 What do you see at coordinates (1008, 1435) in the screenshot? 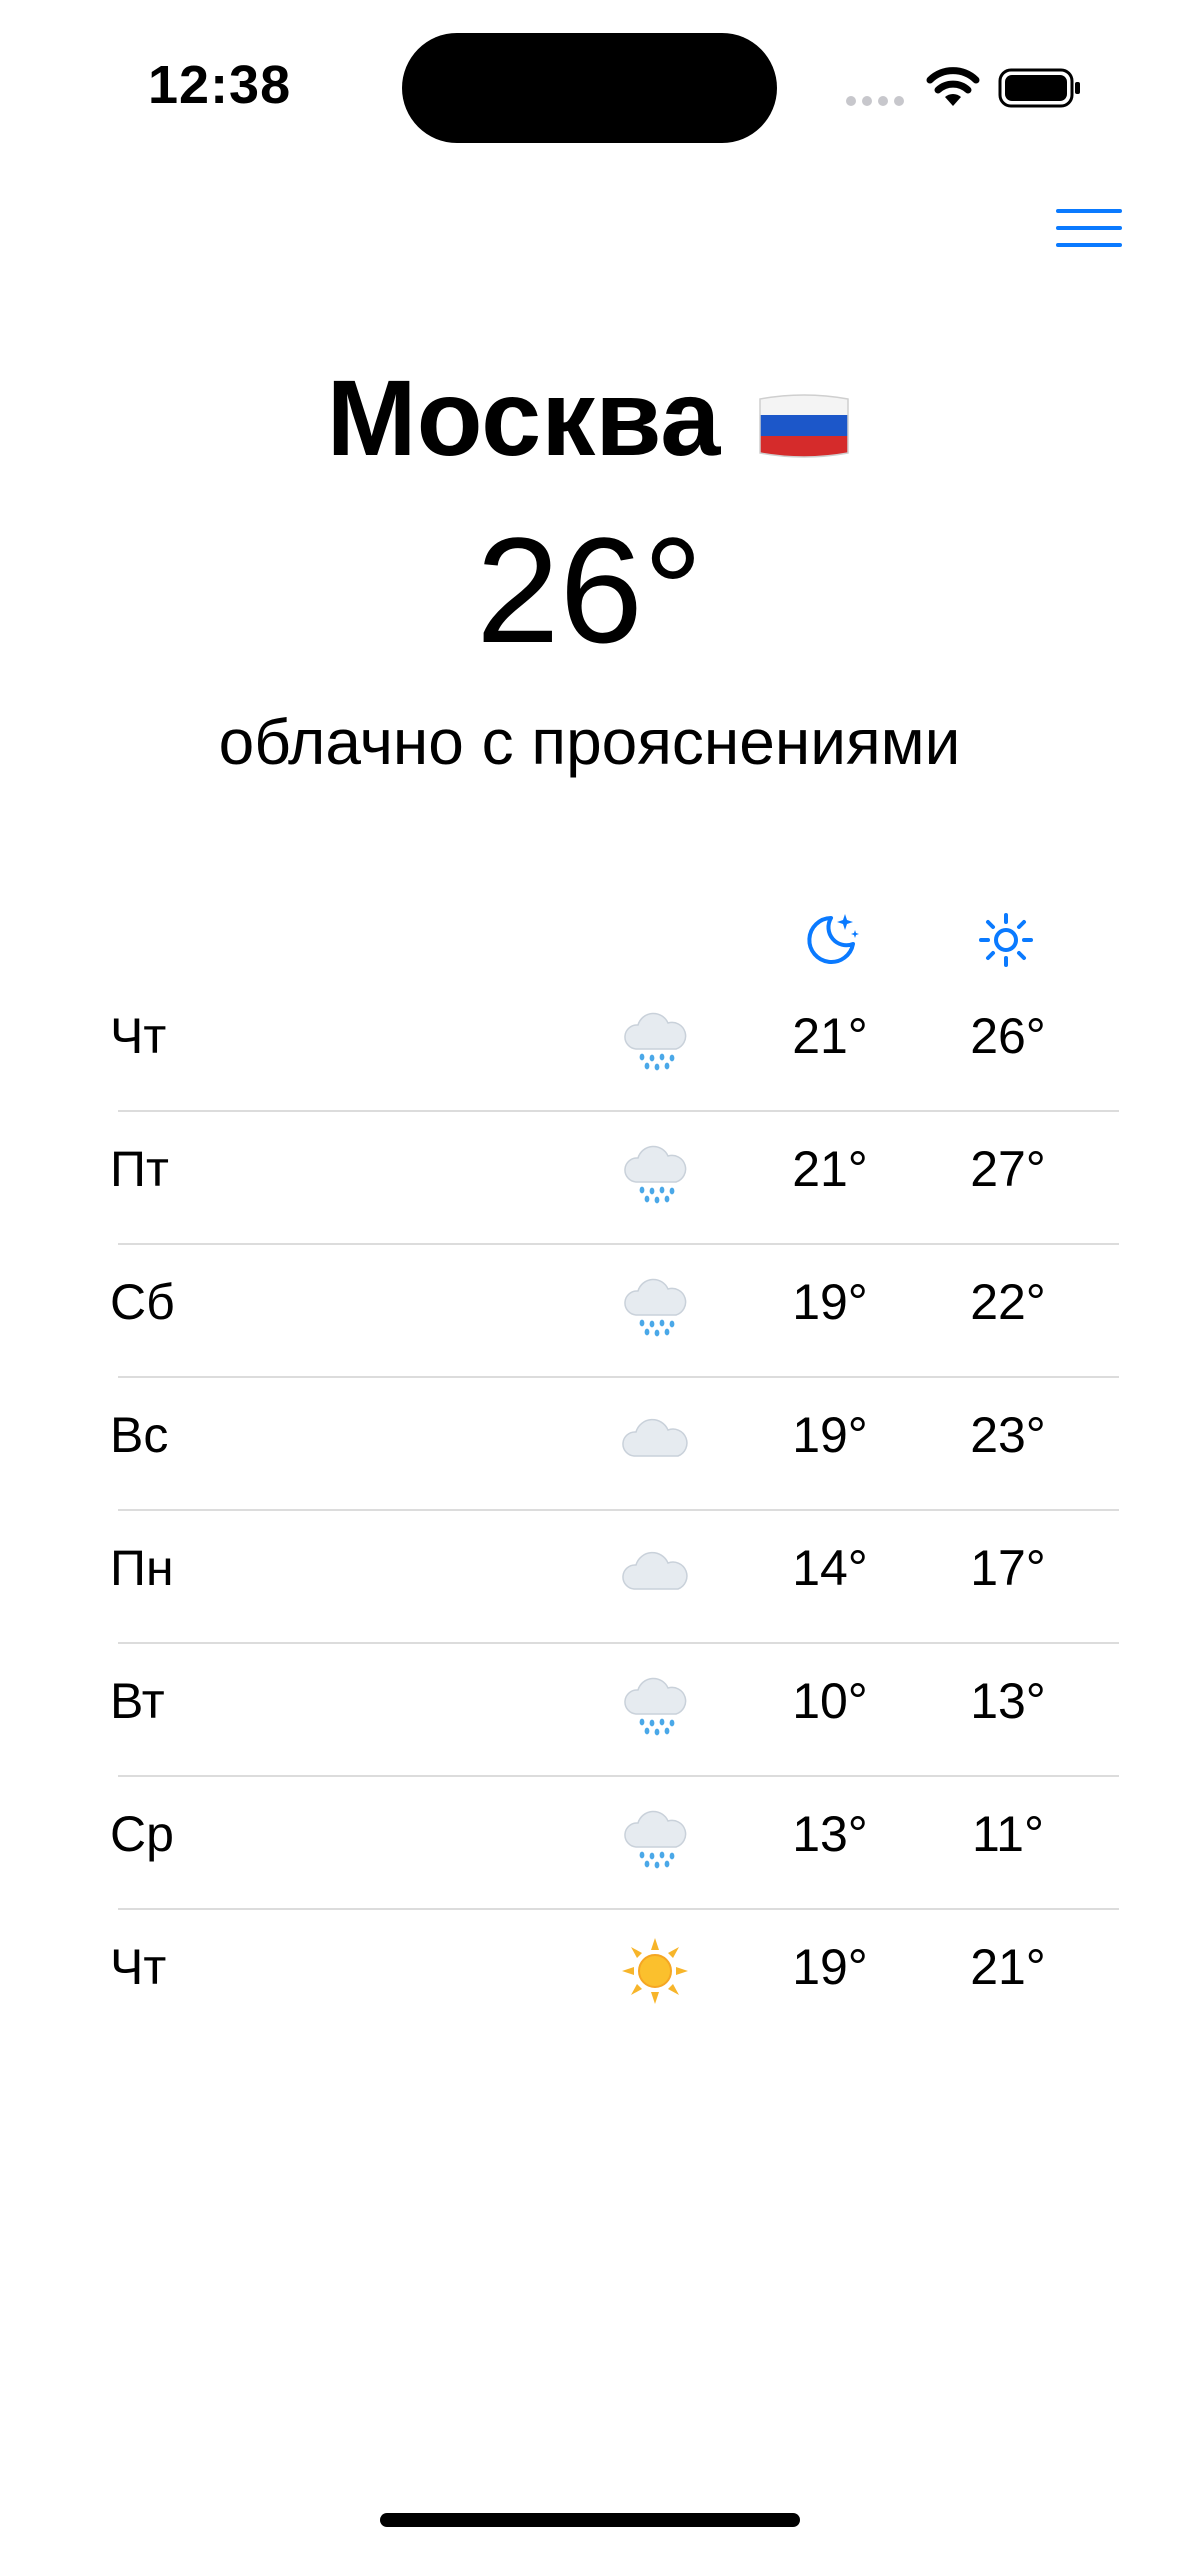
I see `forecast-day-temp: 23°` at bounding box center [1008, 1435].